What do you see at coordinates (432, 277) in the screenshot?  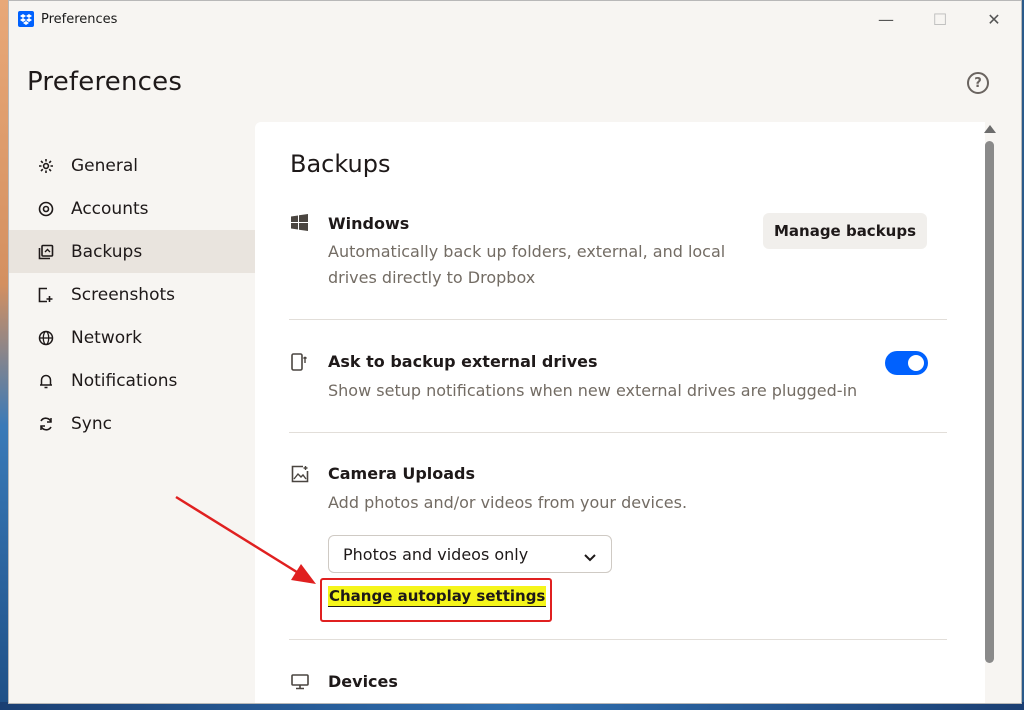 I see `windows-description-line2: drives directly to Dropbox` at bounding box center [432, 277].